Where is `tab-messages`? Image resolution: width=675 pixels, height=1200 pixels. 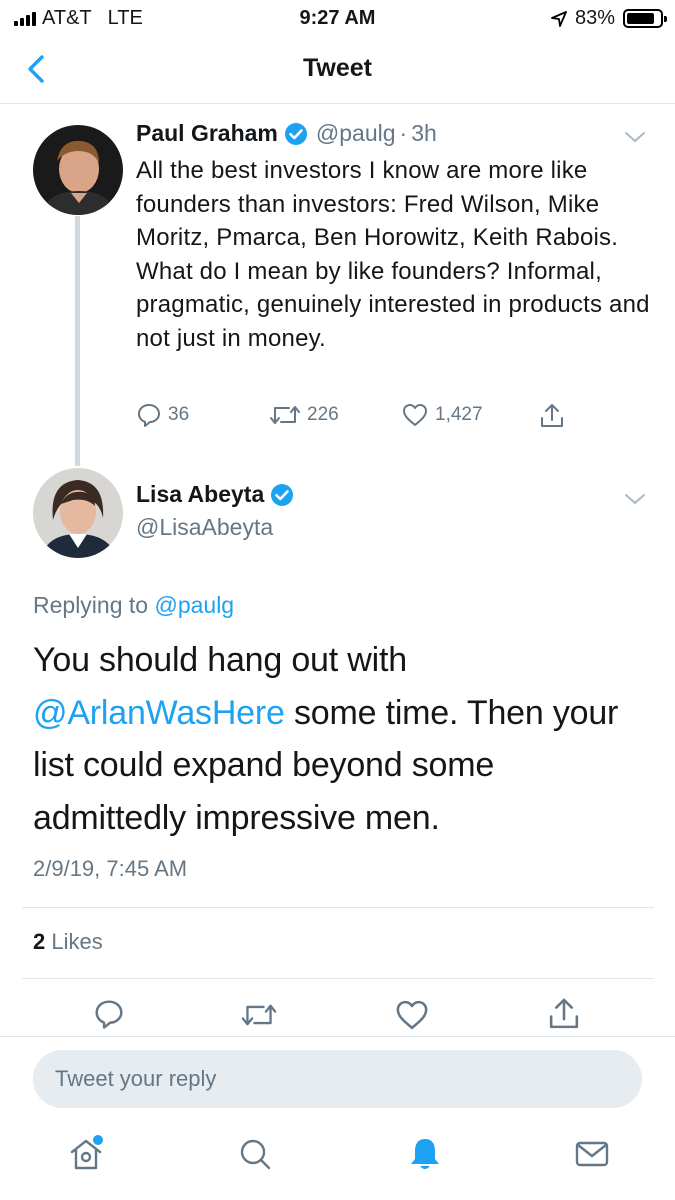 tab-messages is located at coordinates (592, 1156).